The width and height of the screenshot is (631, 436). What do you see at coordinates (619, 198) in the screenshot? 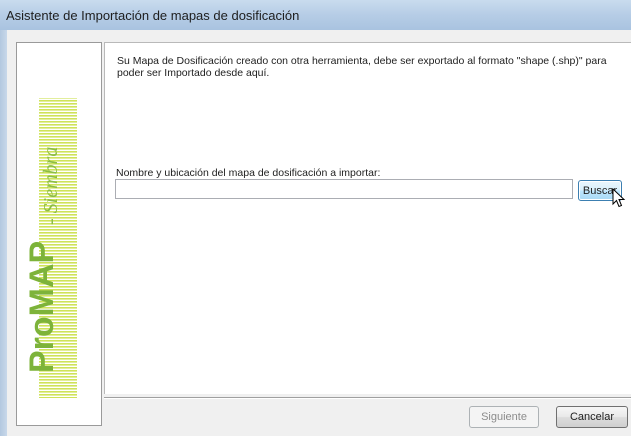
I see `mouse-cursor-icon` at bounding box center [619, 198].